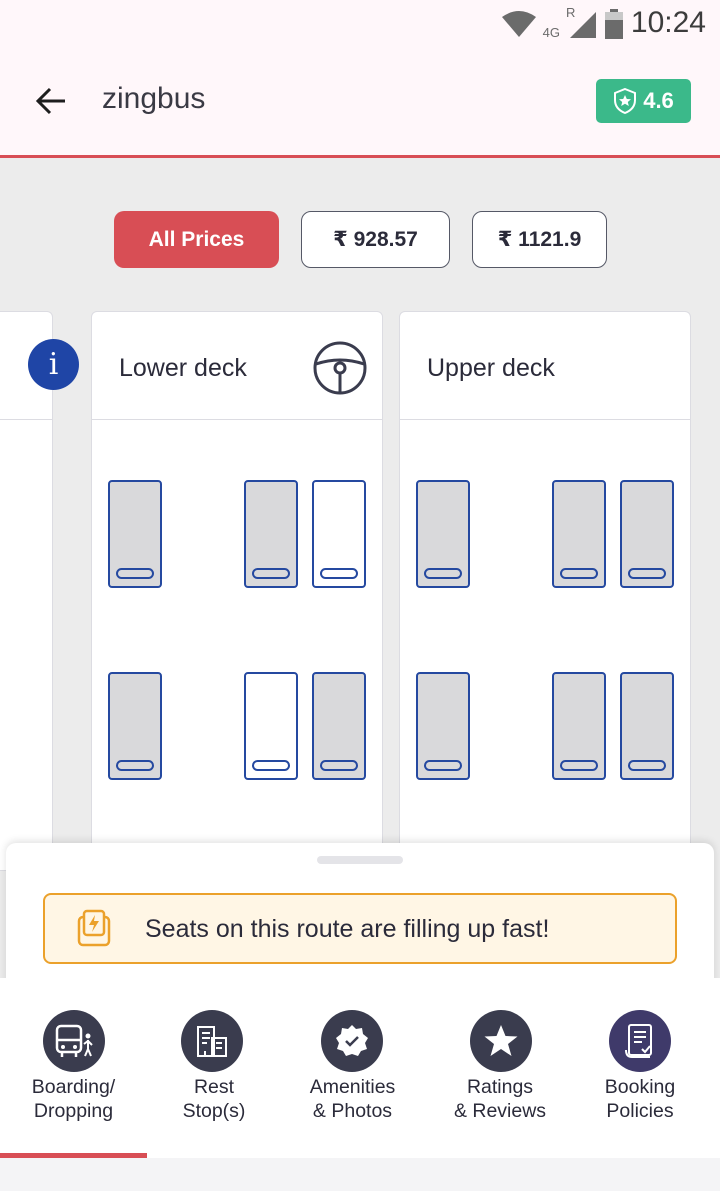  I want to click on wifi-icon, so click(518, 24).